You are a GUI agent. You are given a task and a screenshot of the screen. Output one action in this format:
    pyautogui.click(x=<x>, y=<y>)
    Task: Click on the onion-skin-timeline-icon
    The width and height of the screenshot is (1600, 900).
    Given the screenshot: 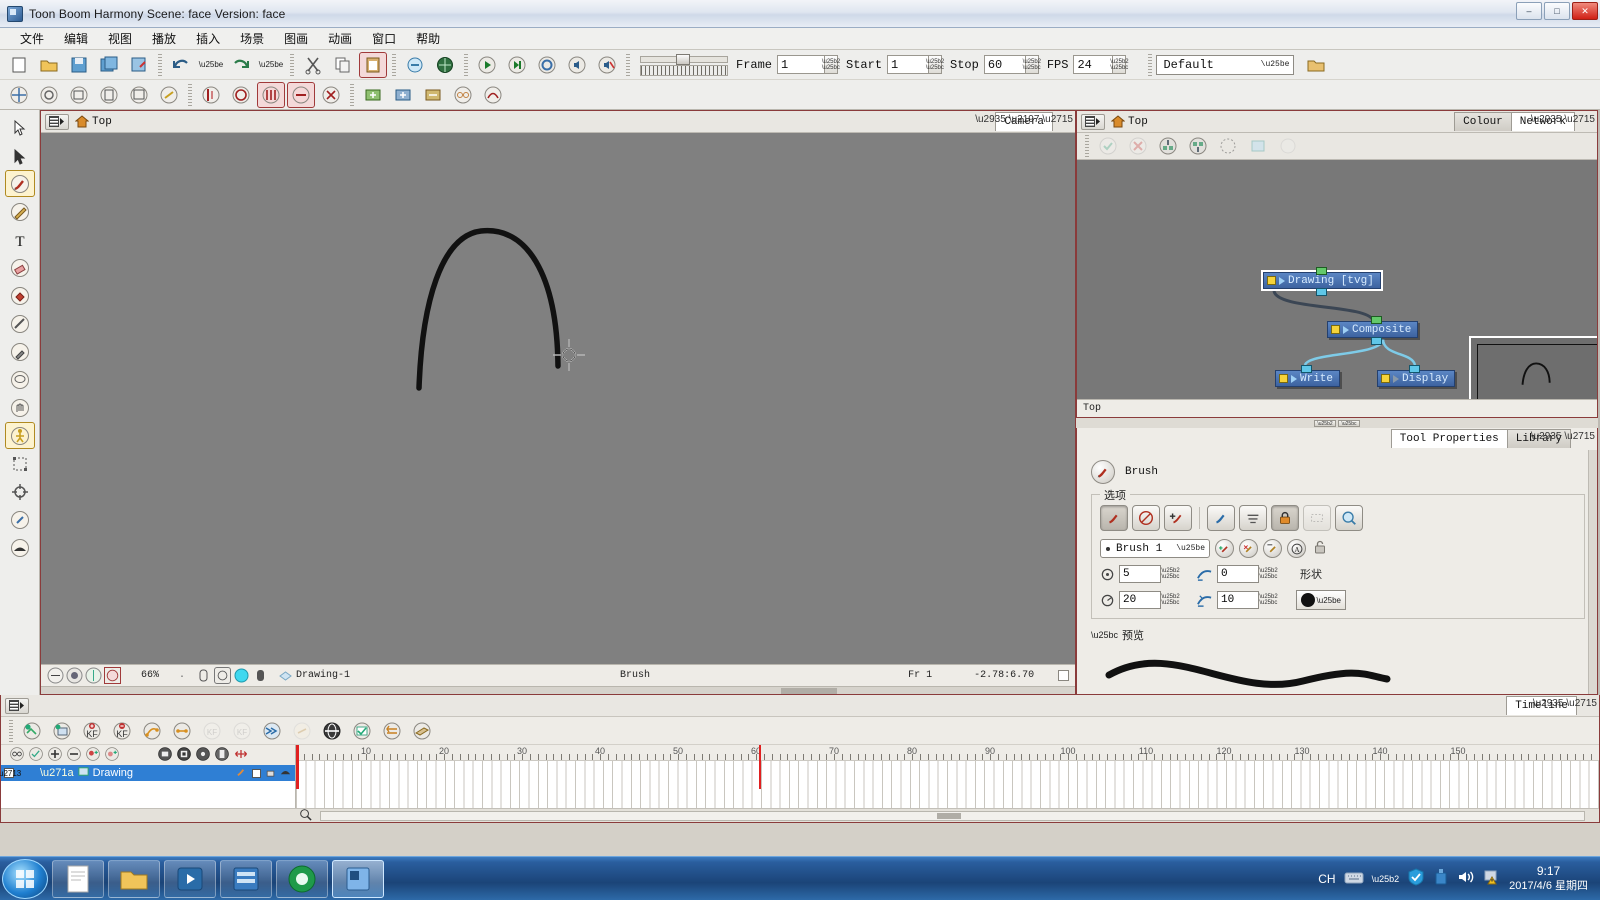 What is the action you would take?
    pyautogui.click(x=332, y=731)
    